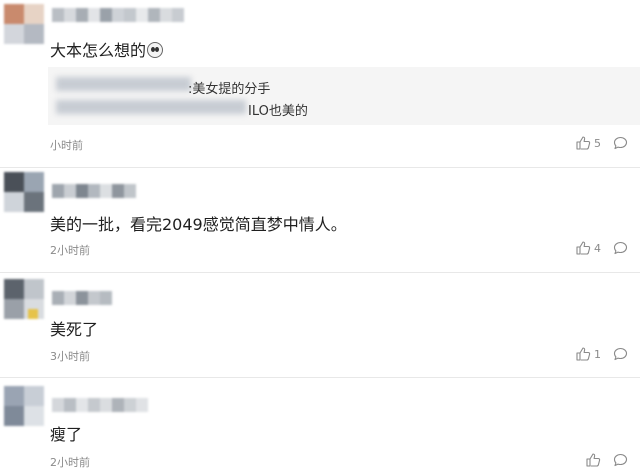  Describe the element at coordinates (344, 96) in the screenshot. I see `quoted-reply: :美女提的分手 ILO也美的` at that location.